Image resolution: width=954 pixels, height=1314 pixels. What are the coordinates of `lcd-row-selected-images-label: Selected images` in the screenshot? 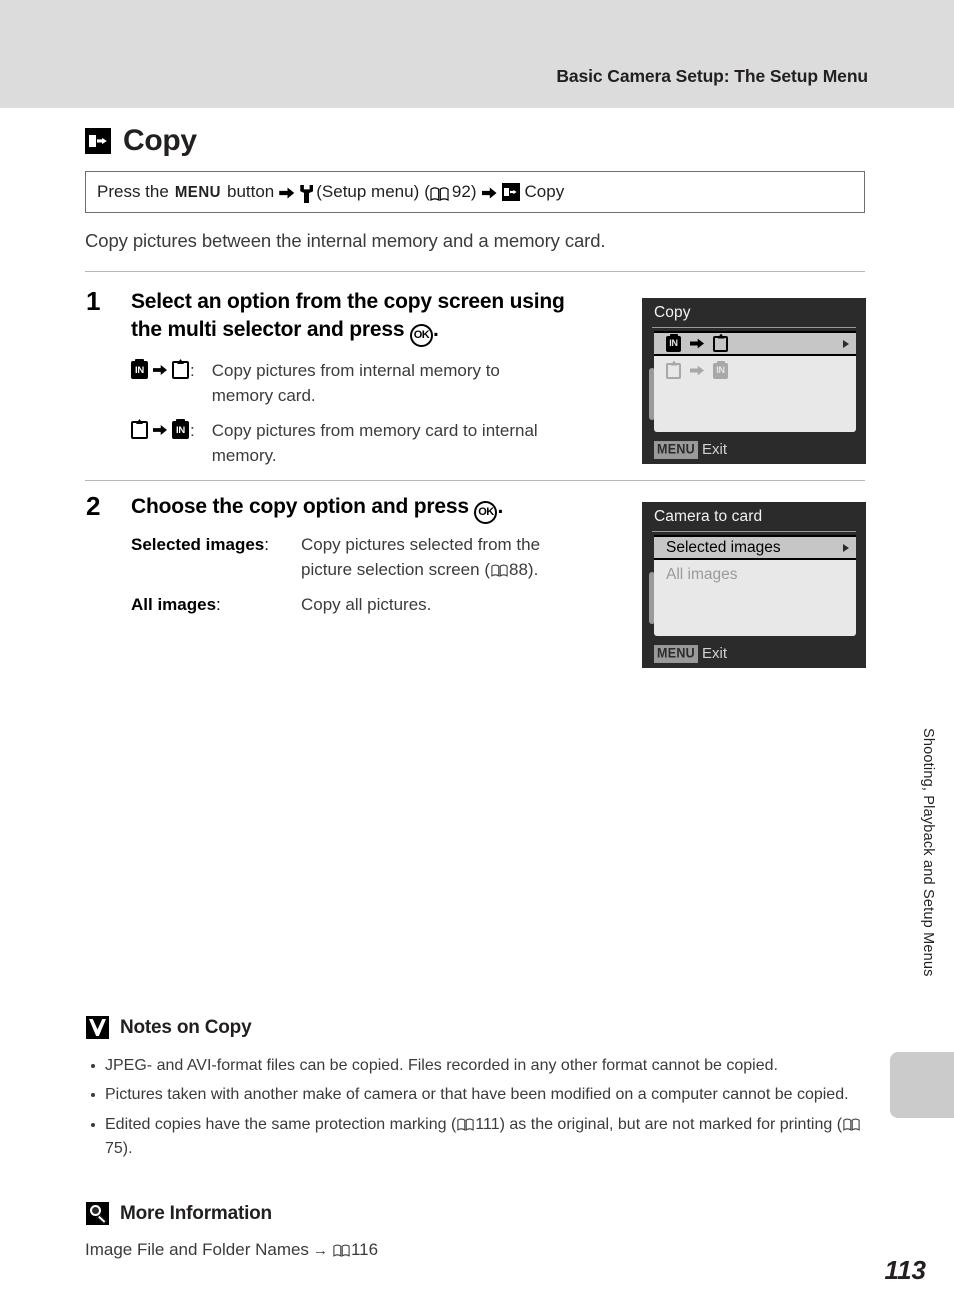 It's located at (723, 547).